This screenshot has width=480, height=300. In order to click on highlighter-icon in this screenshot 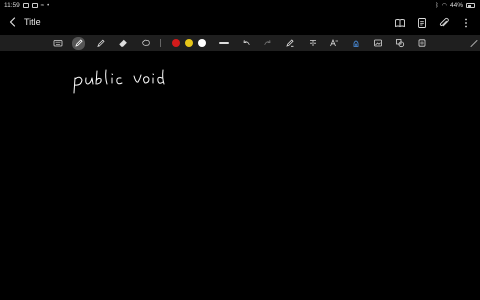, I will do `click(101, 43)`.